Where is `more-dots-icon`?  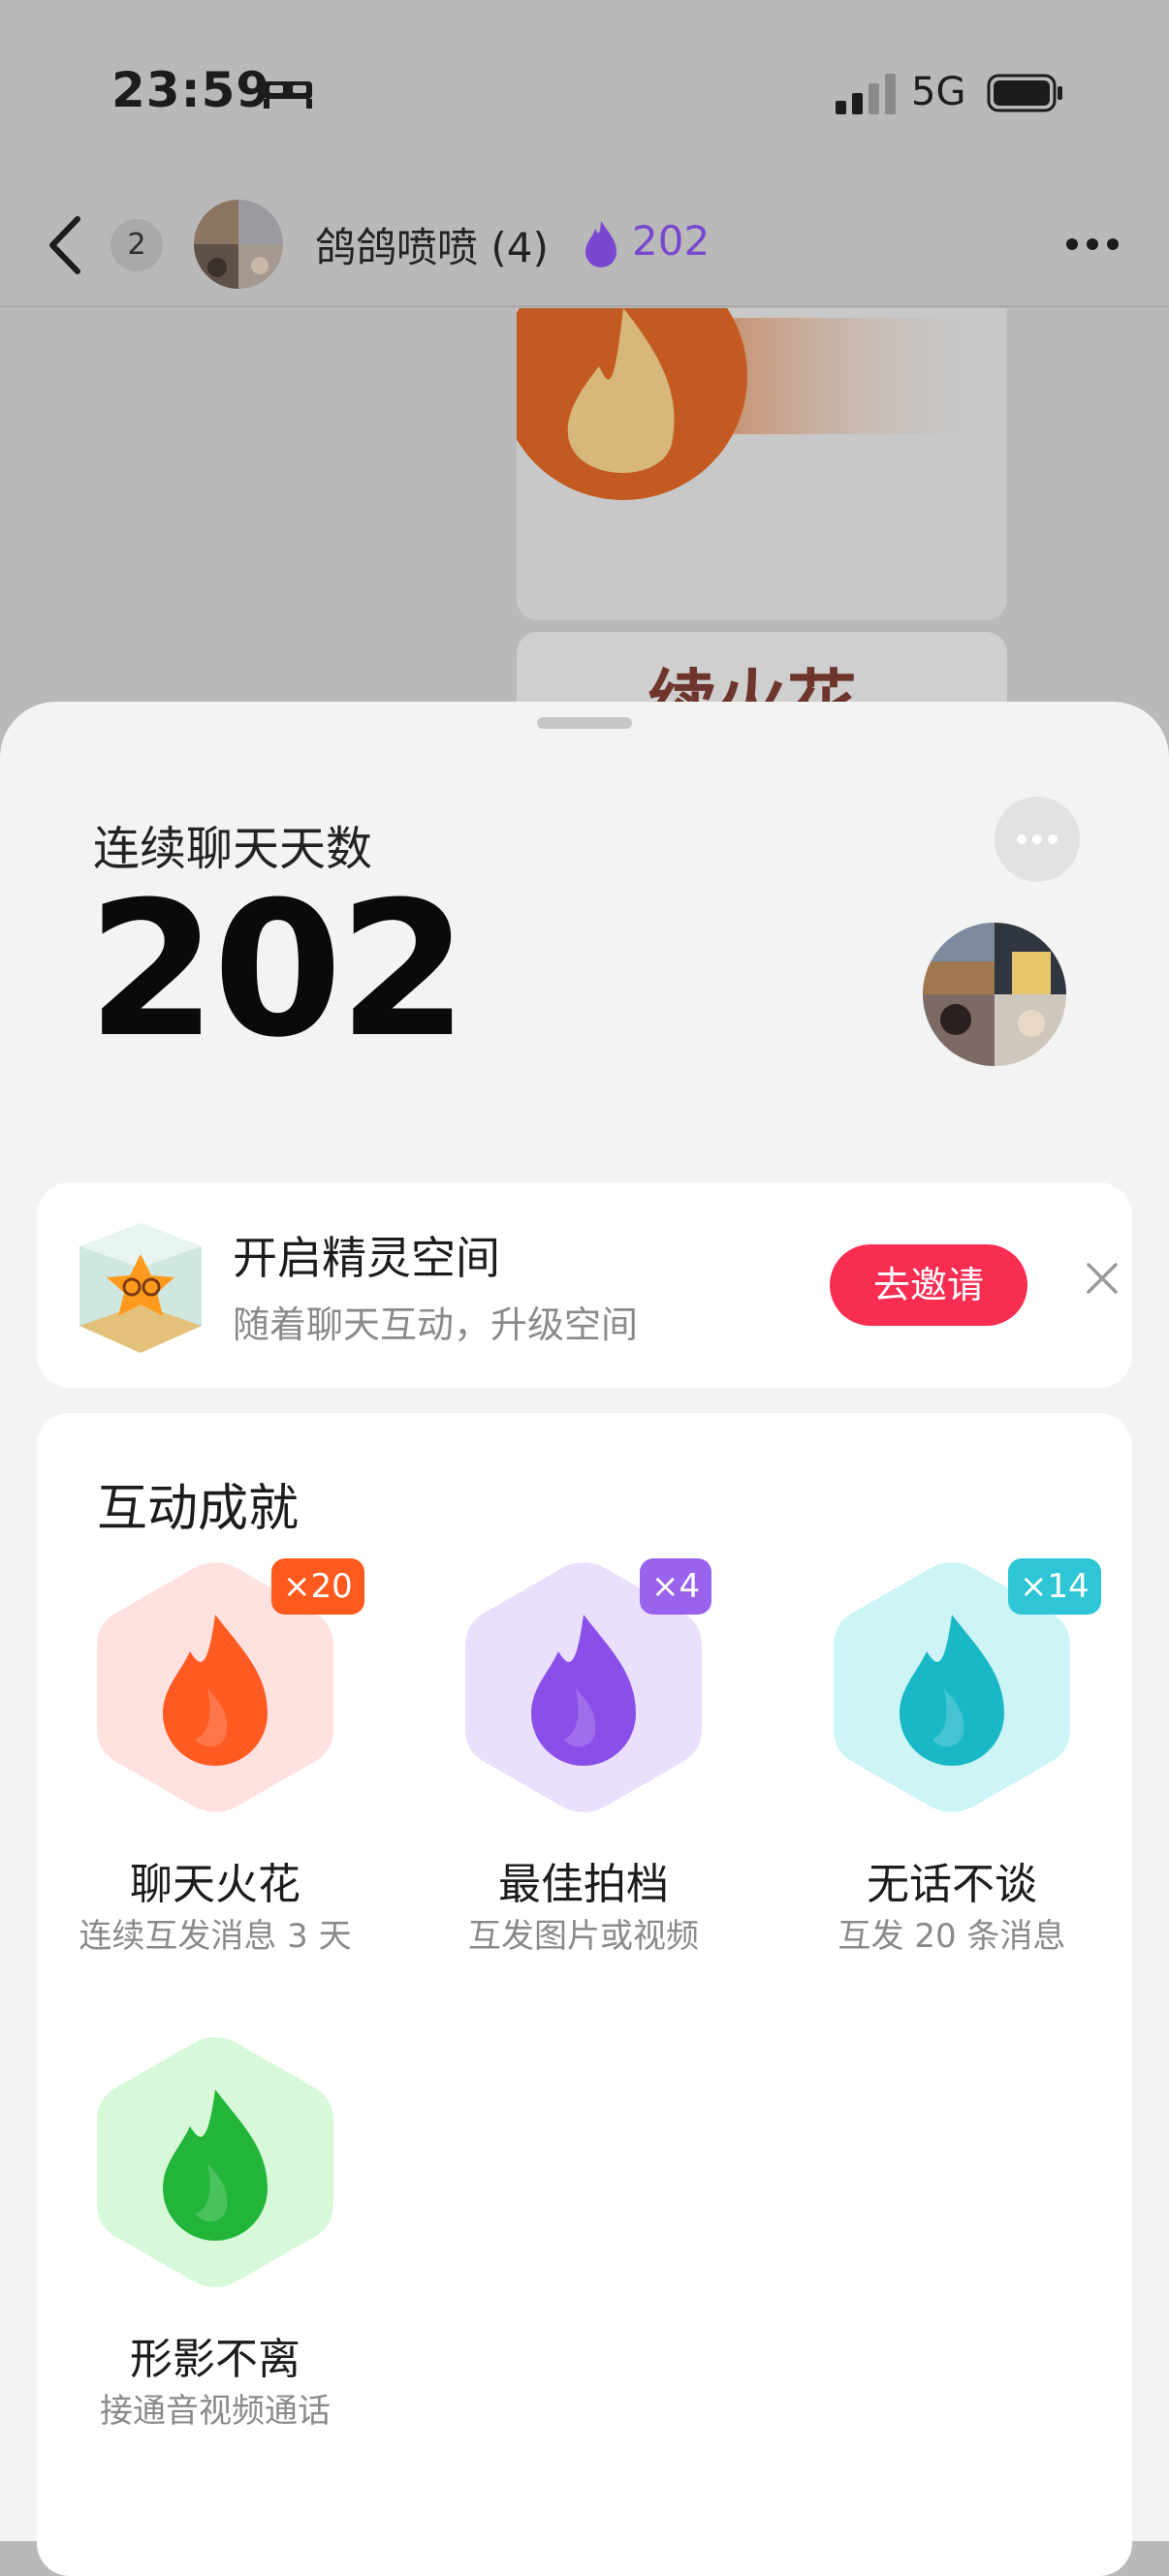
more-dots-icon is located at coordinates (1037, 839).